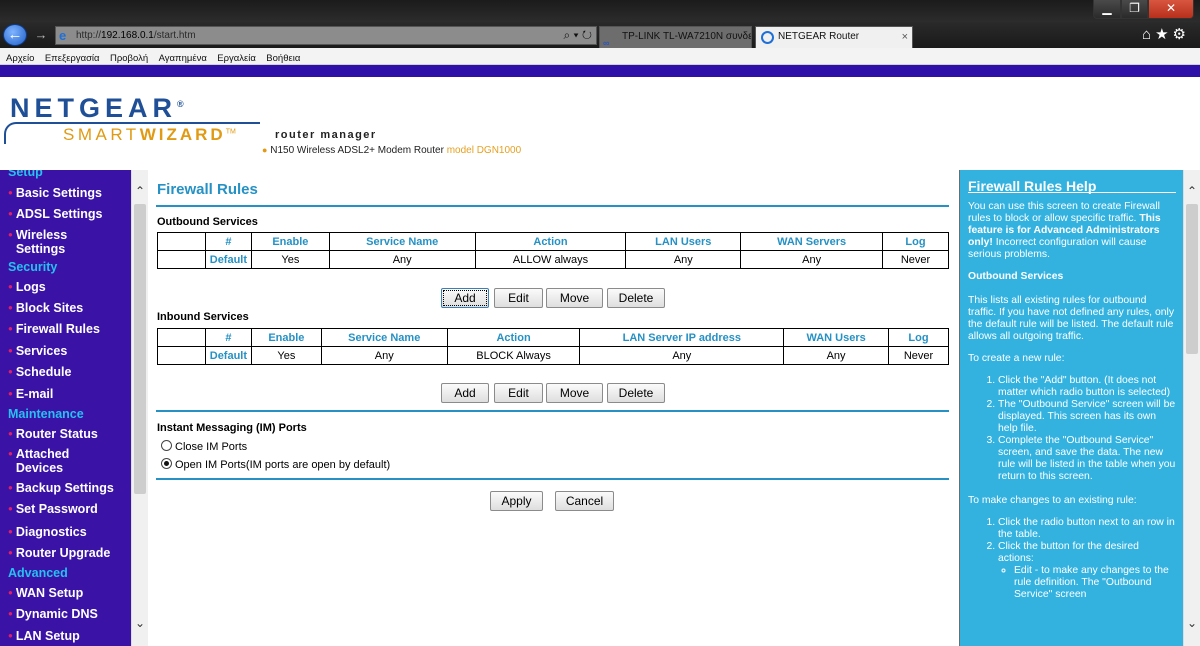 Image resolution: width=1200 pixels, height=646 pixels. What do you see at coordinates (1134, 9) in the screenshot?
I see `maximize-icon: ❐` at bounding box center [1134, 9].